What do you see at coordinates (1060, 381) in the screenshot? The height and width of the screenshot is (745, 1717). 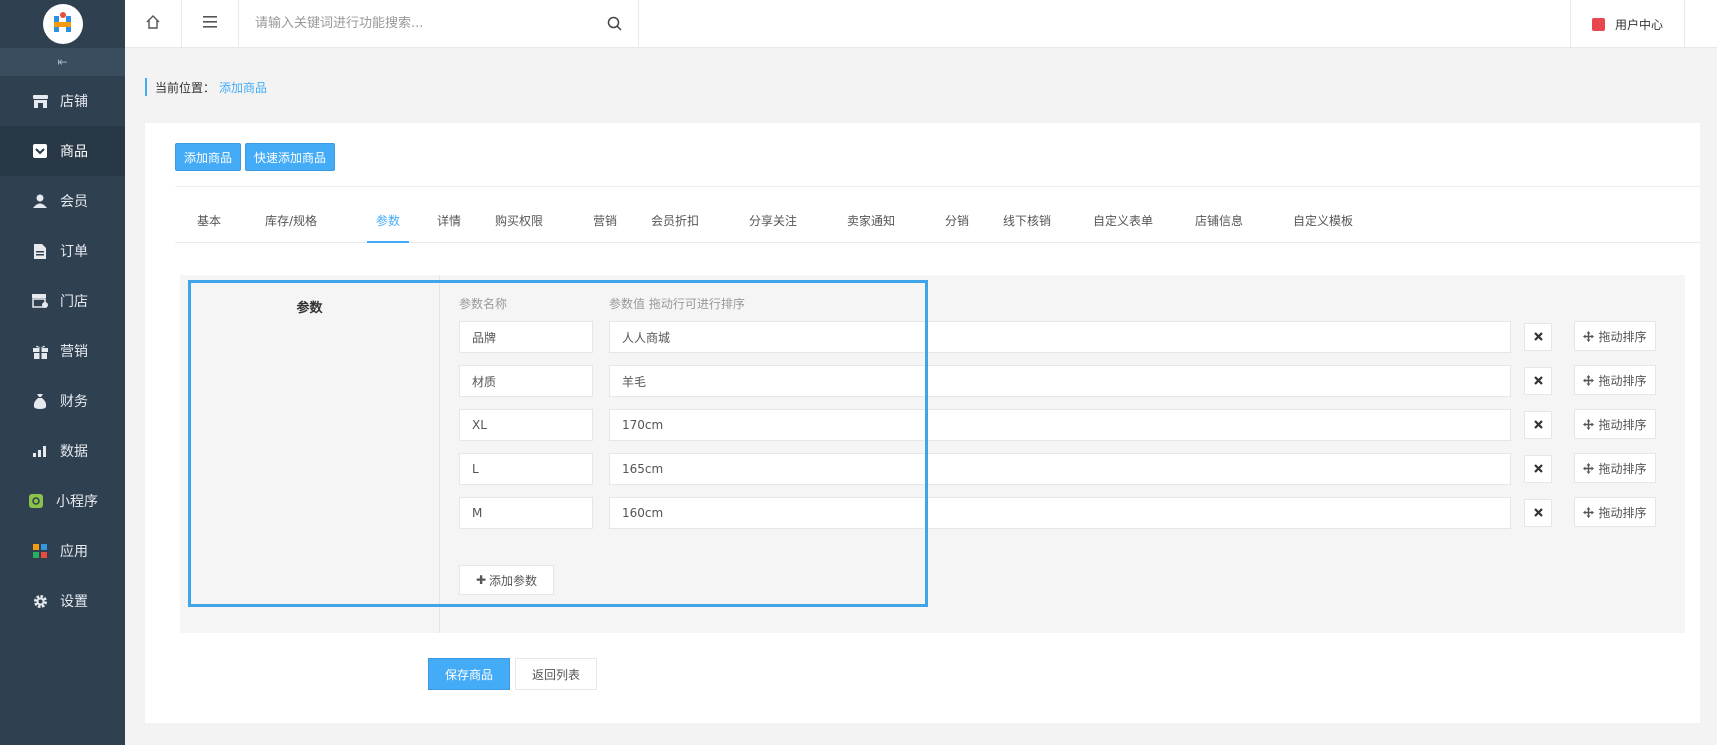 I see `param-value-input: 羊毛` at bounding box center [1060, 381].